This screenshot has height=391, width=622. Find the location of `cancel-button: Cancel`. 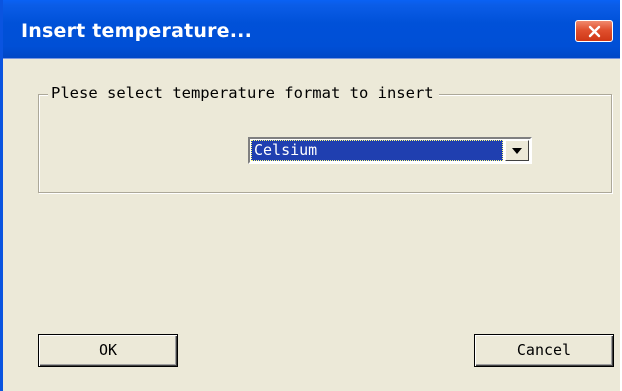

cancel-button: Cancel is located at coordinates (544, 350).